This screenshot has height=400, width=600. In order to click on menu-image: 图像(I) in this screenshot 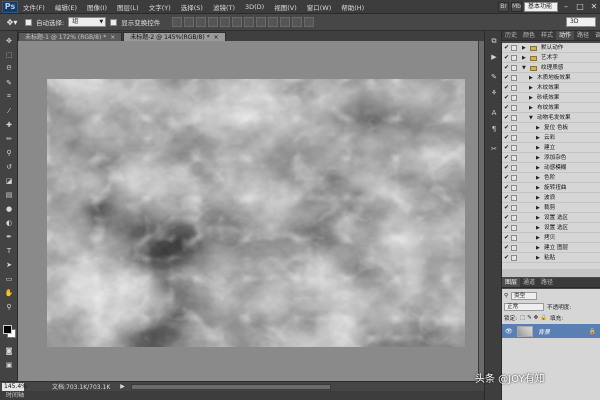, I will do `click(97, 7)`.